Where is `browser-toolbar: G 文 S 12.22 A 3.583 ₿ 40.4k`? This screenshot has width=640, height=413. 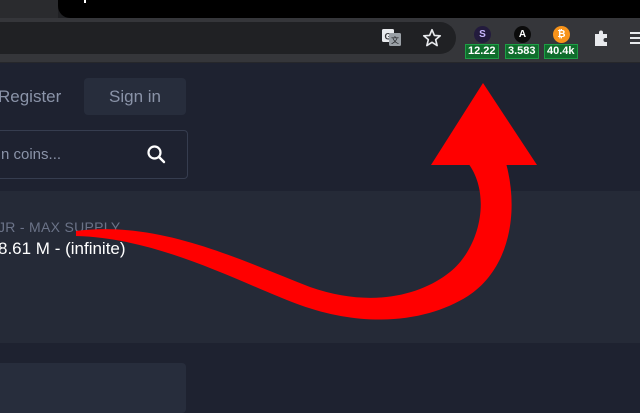 browser-toolbar: G 文 S 12.22 A 3.583 ₿ 40.4k is located at coordinates (320, 40).